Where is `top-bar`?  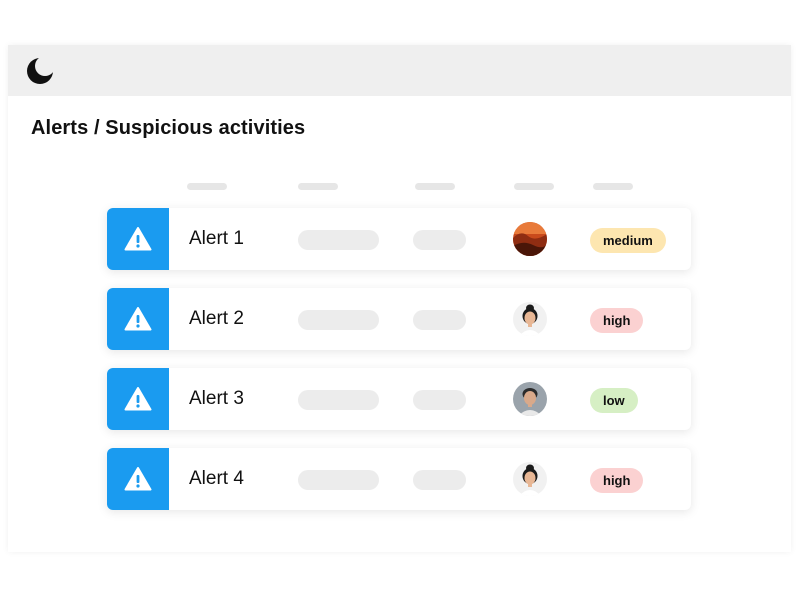 top-bar is located at coordinates (399, 70).